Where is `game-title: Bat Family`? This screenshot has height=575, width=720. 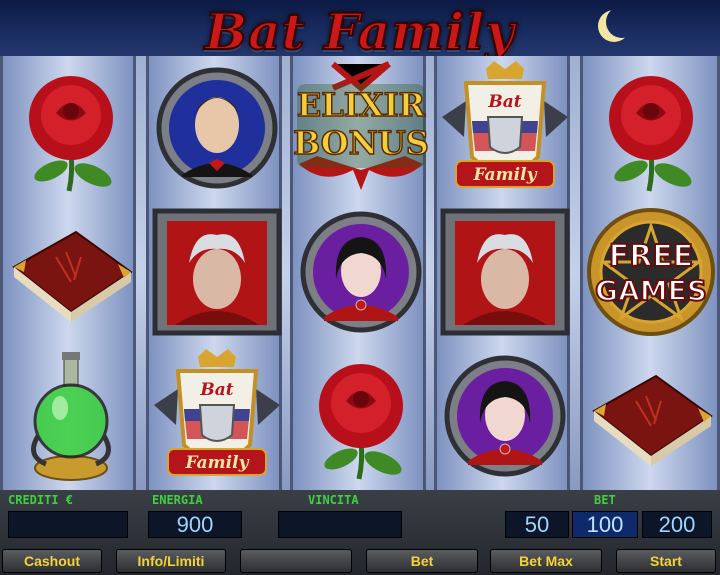 game-title: Bat Family is located at coordinates (360, 31).